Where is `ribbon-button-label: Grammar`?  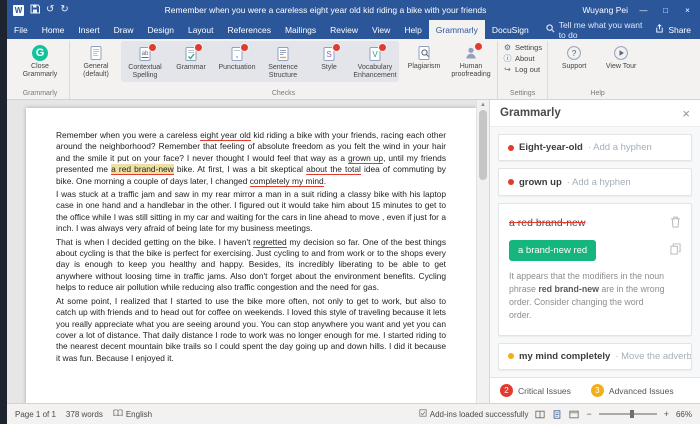 ribbon-button-label: Grammar is located at coordinates (191, 67).